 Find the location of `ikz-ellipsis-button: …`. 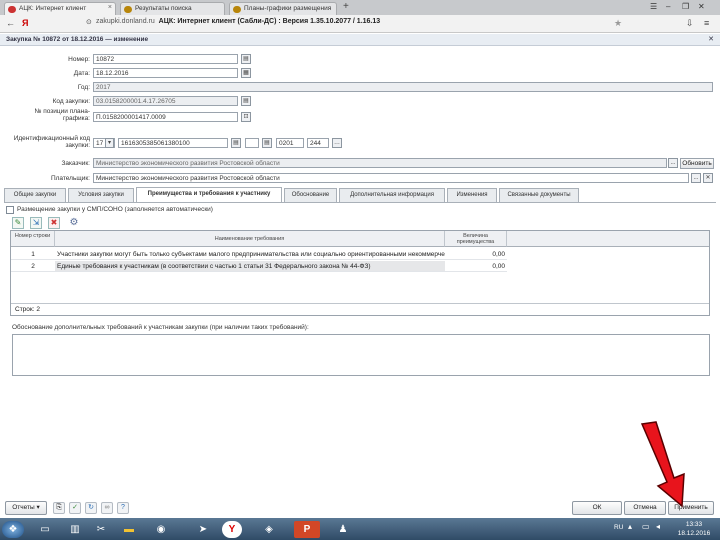

ikz-ellipsis-button: … is located at coordinates (337, 143).